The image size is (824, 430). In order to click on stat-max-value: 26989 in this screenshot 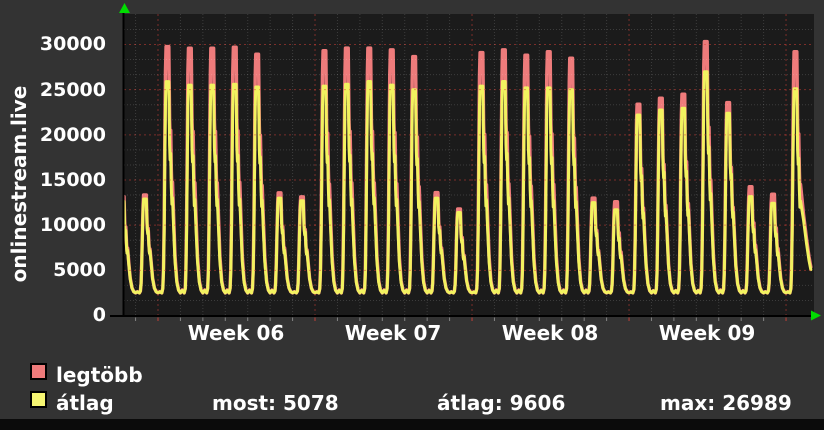, I will do `click(757, 403)`.